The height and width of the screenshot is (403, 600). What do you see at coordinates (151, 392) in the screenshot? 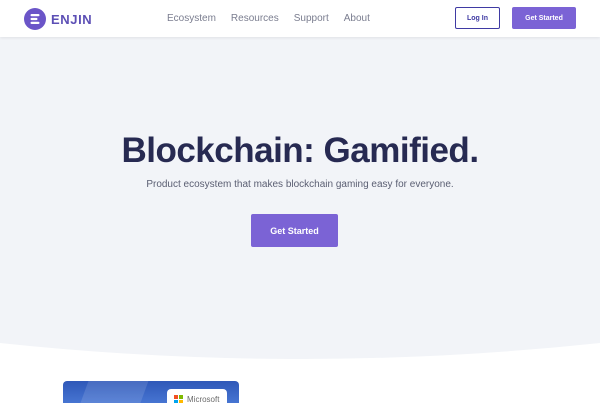
I see `partner-card-preview: Microsoft` at bounding box center [151, 392].